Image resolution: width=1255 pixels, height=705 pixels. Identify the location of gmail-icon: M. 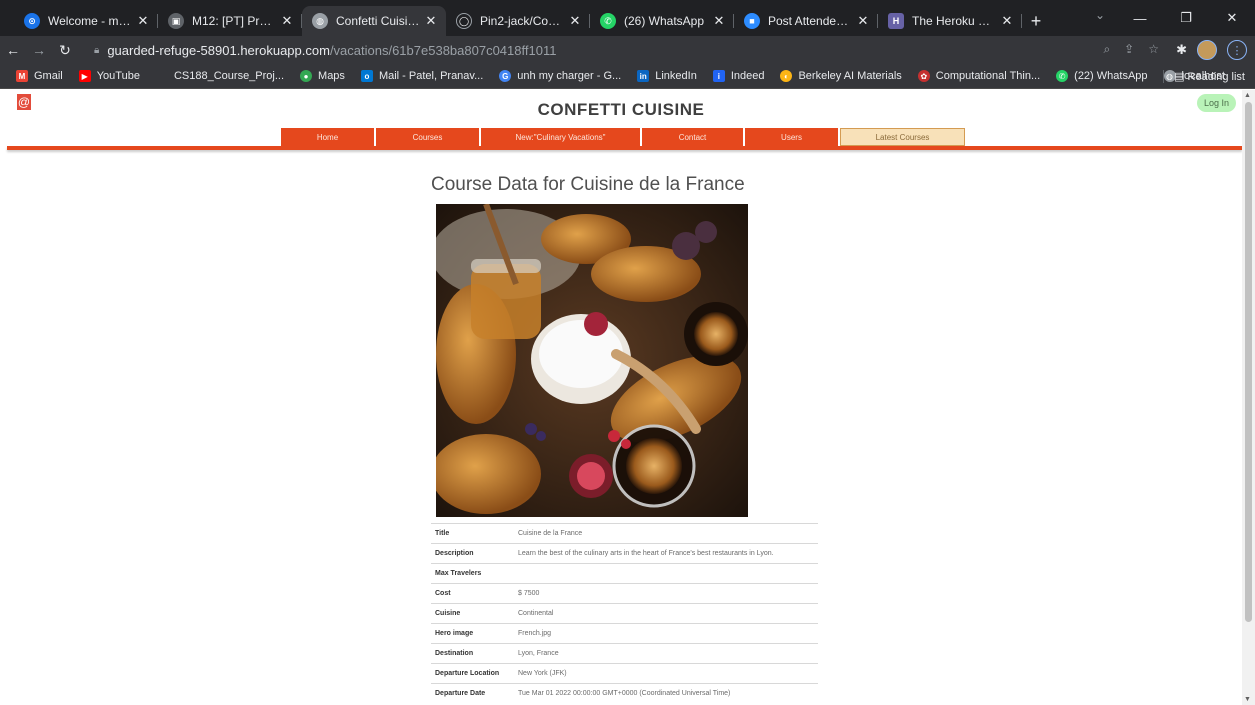
(22, 76).